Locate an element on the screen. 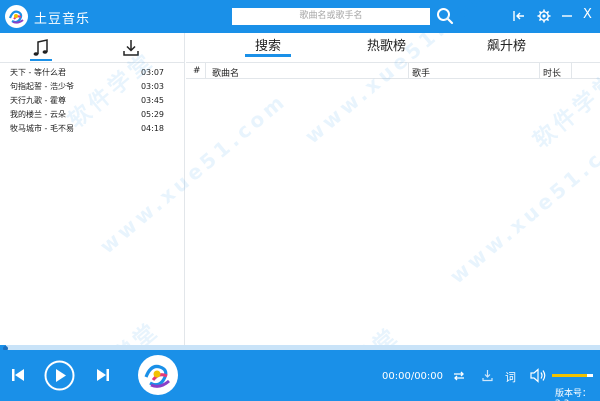 The width and height of the screenshot is (600, 401). playback-time: 00:00/00:00 is located at coordinates (413, 376).